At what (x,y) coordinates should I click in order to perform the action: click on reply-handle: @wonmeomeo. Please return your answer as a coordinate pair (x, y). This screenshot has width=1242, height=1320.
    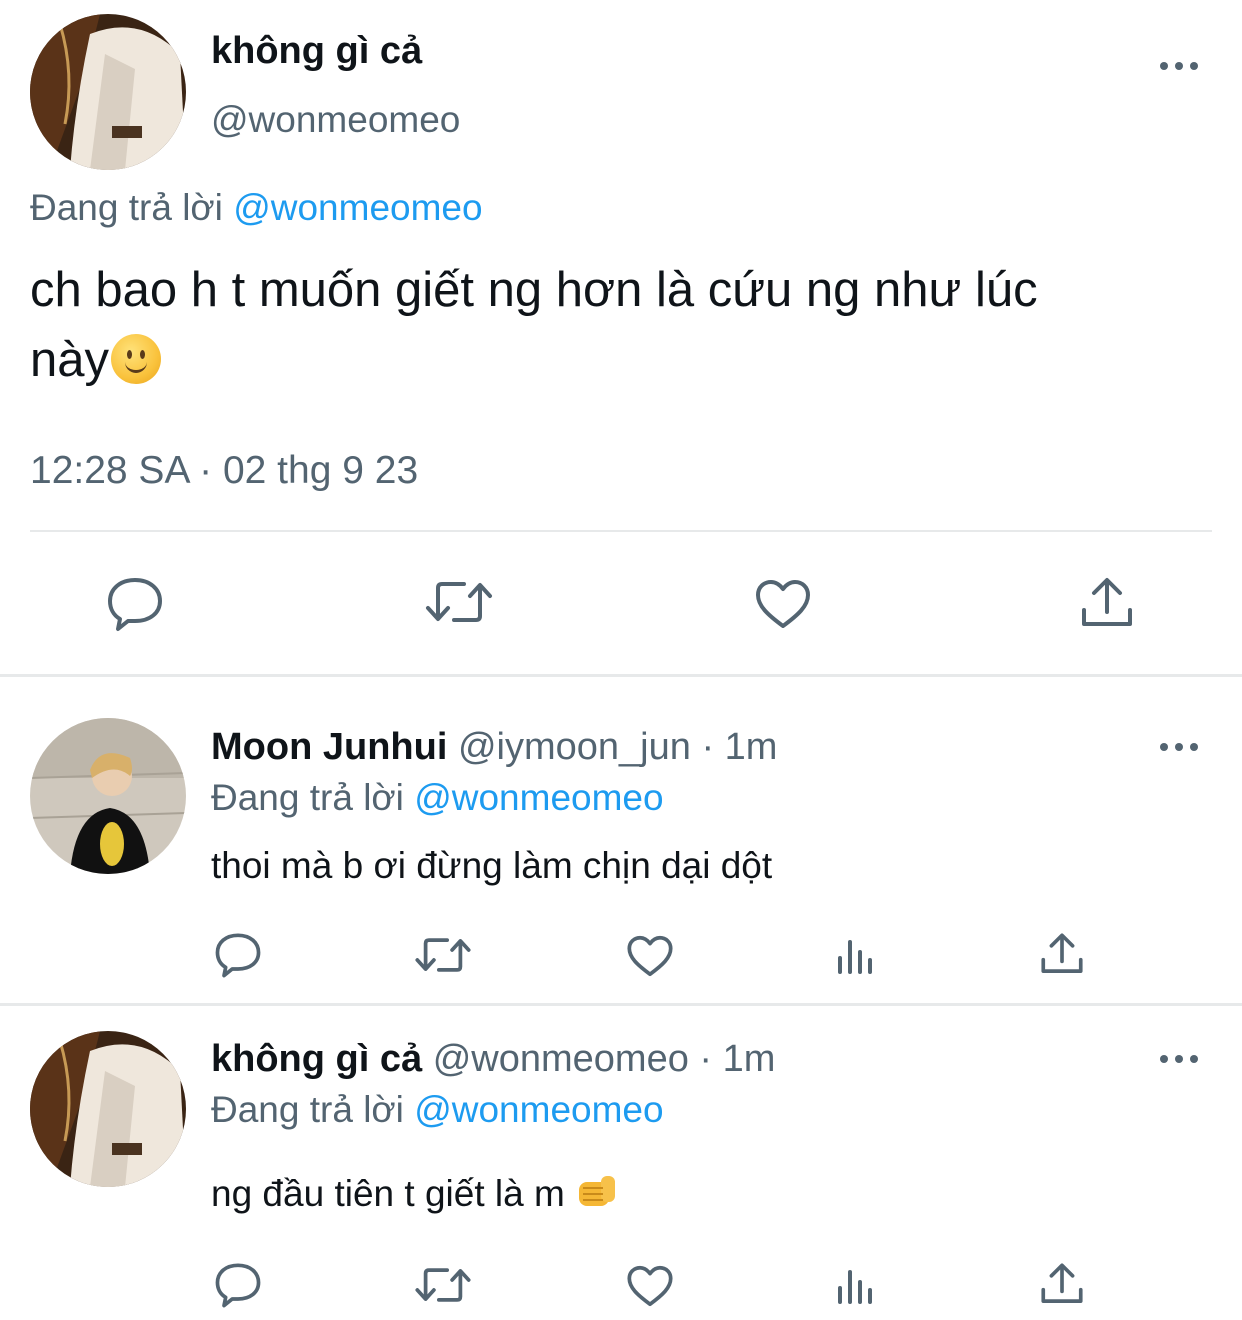
    Looking at the image, I should click on (561, 1059).